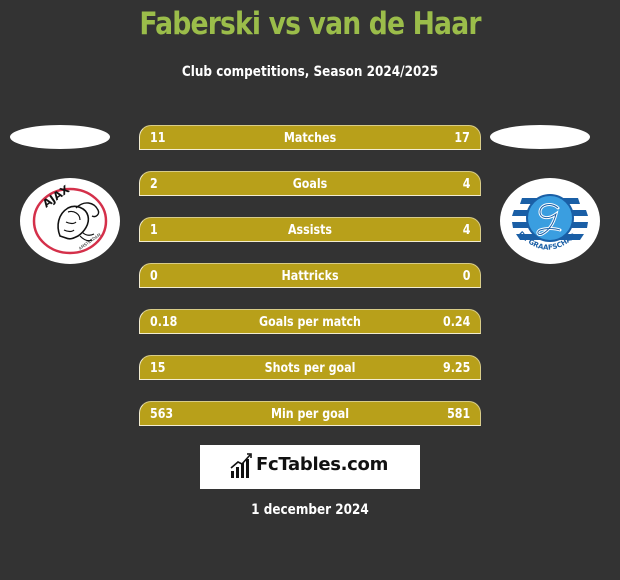 The width and height of the screenshot is (620, 580). What do you see at coordinates (540, 137) in the screenshot?
I see `right-player-placeholder` at bounding box center [540, 137].